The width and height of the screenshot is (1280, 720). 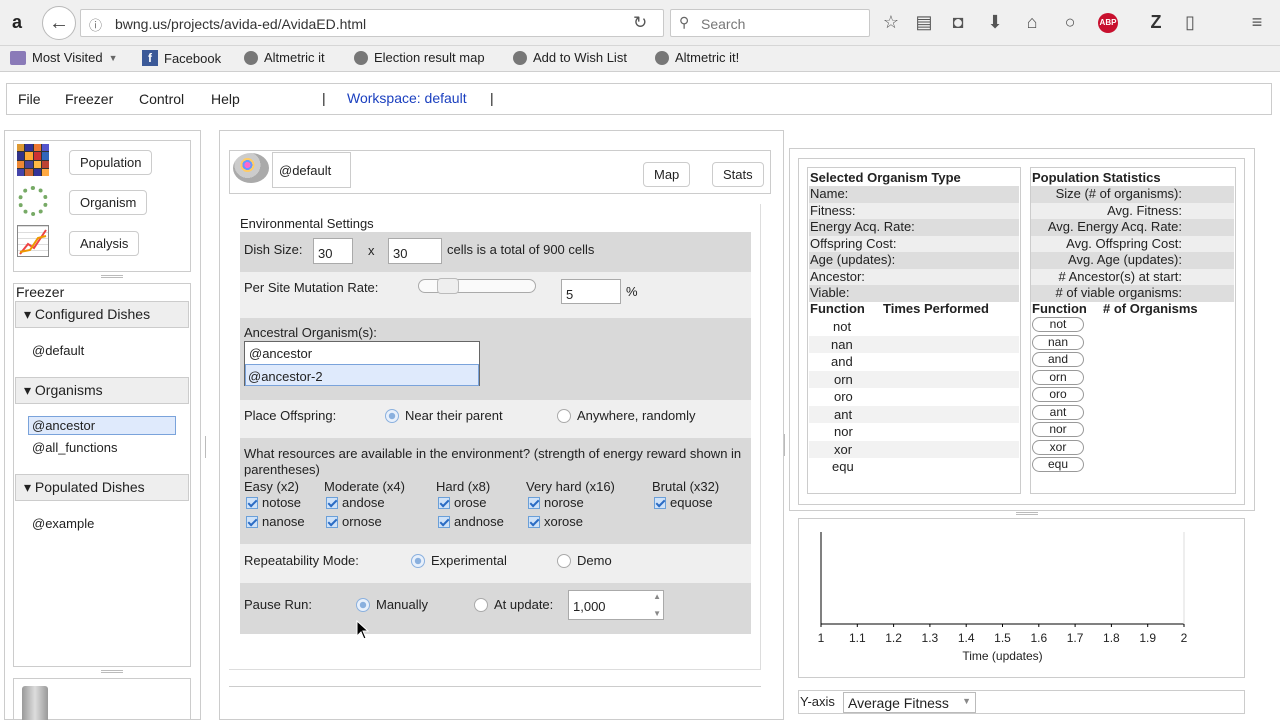 What do you see at coordinates (29, 99) in the screenshot?
I see `menu-file: File` at bounding box center [29, 99].